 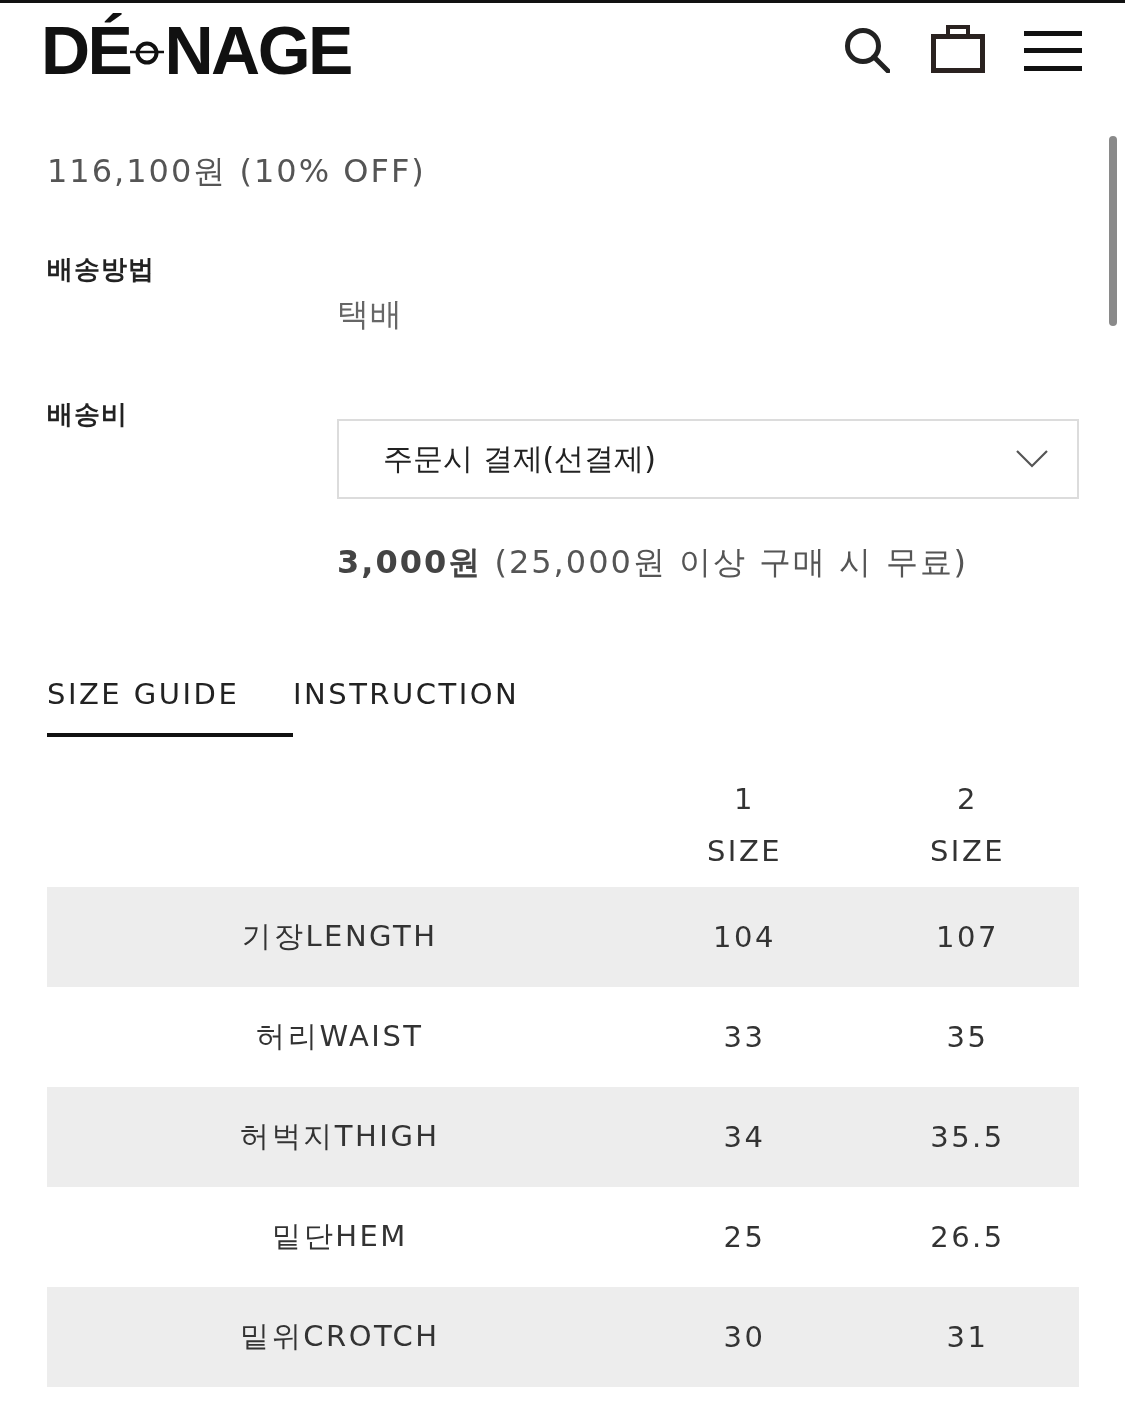 I want to click on table-cell-text: 26.5, so click(x=967, y=1237).